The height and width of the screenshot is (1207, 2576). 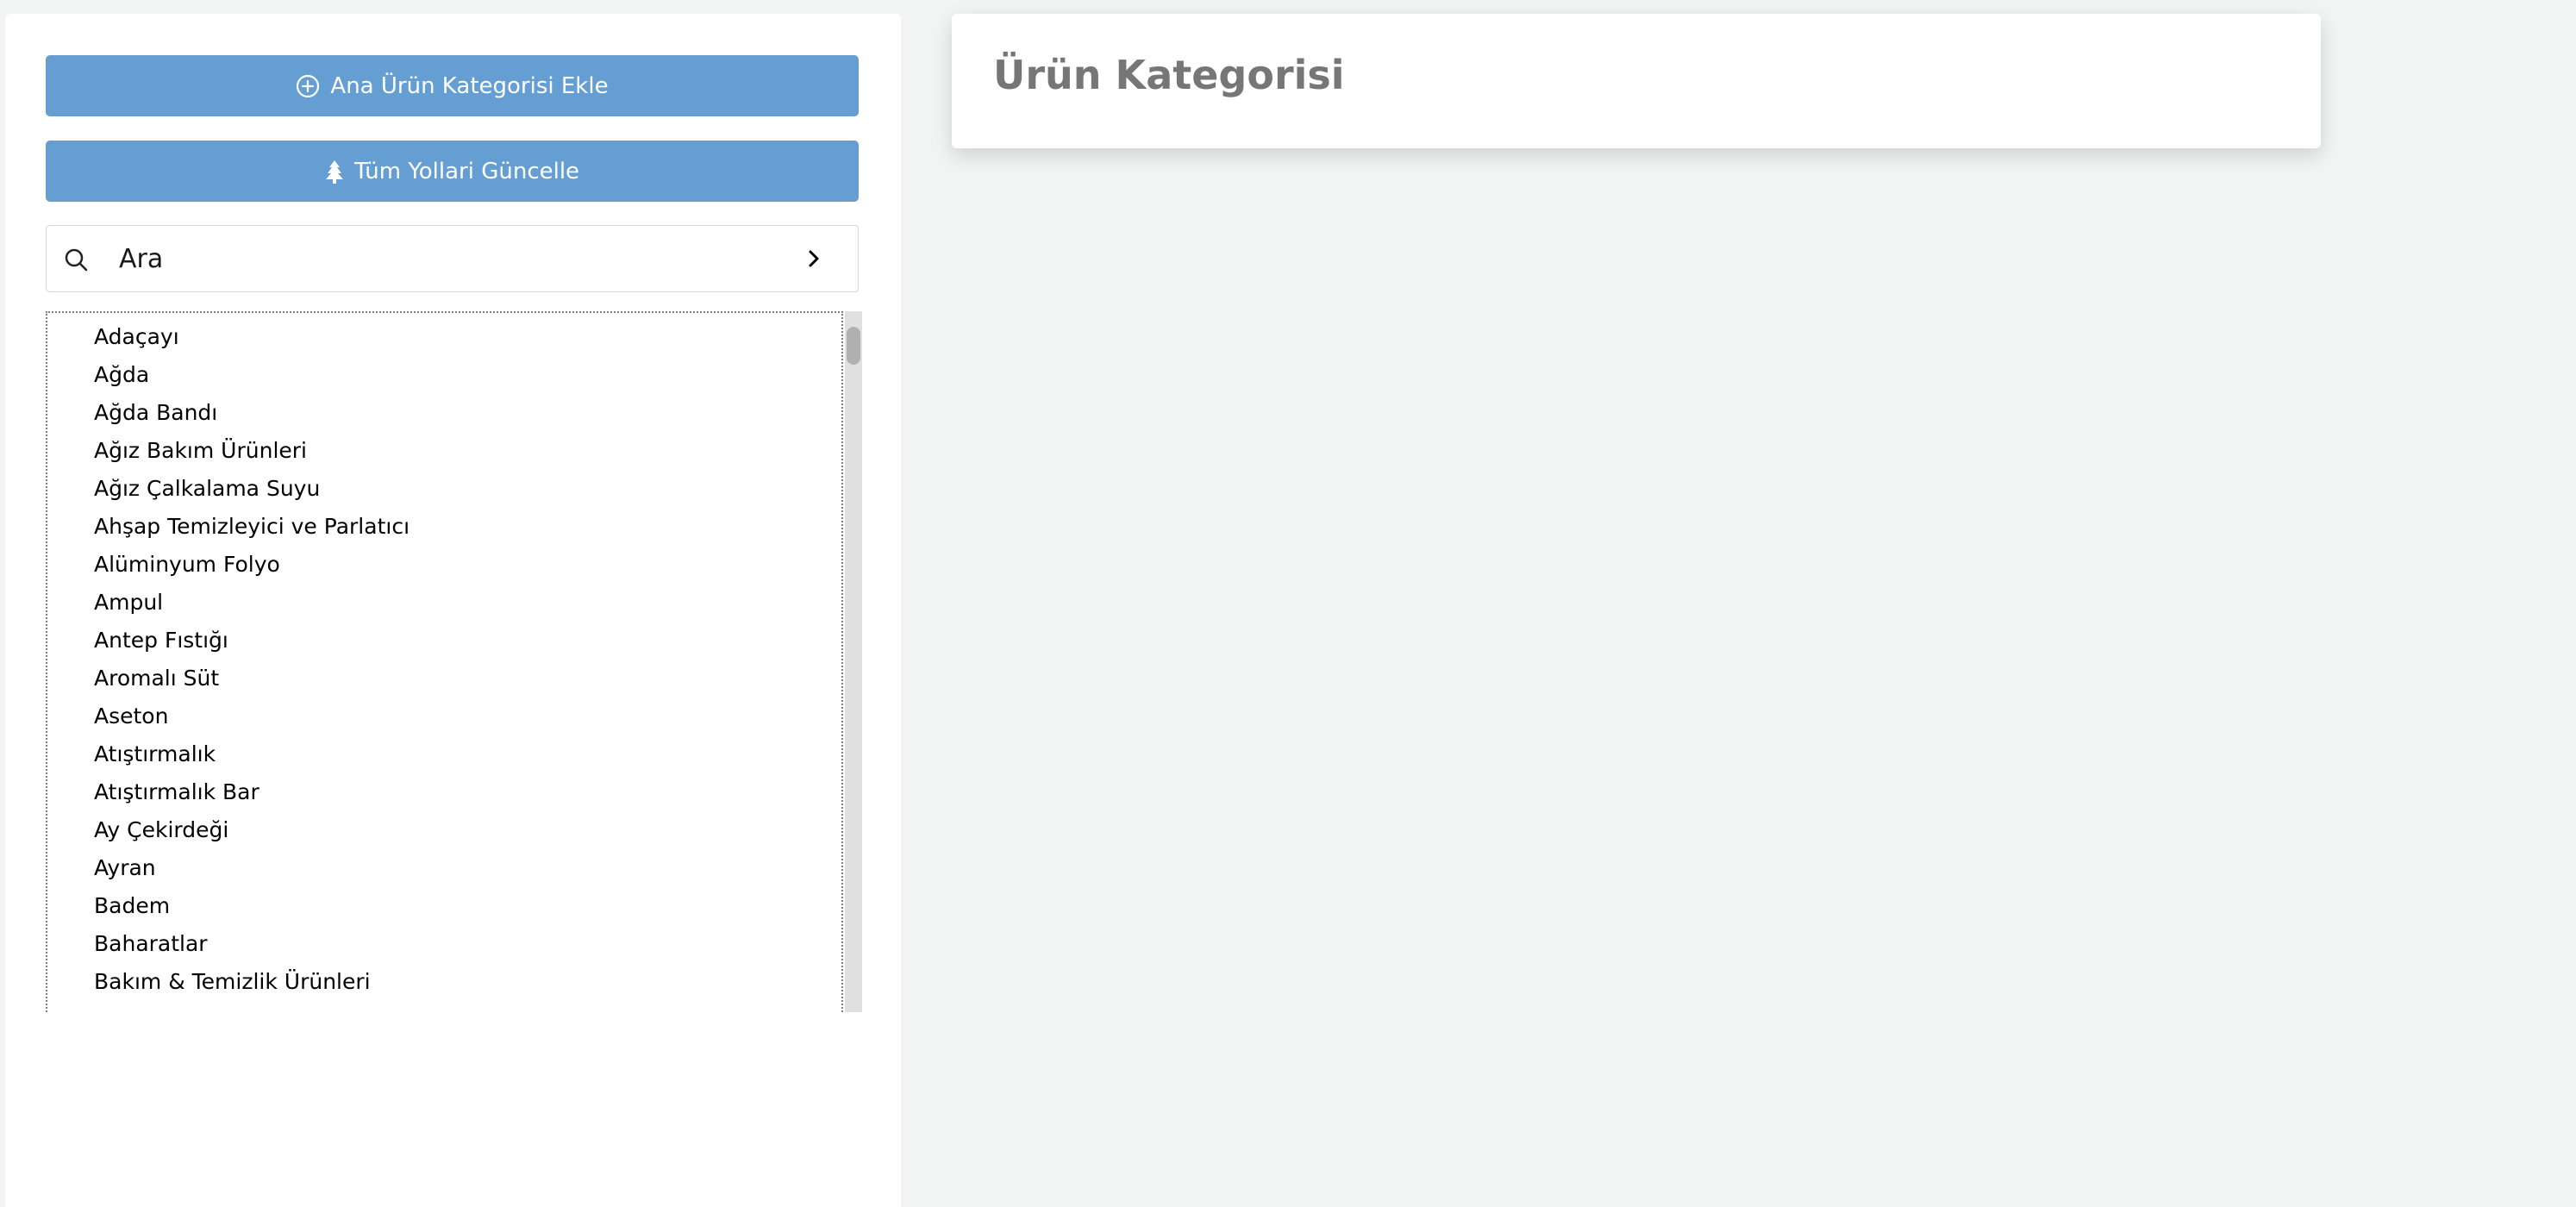 I want to click on tree-item: Ayran, so click(x=444, y=868).